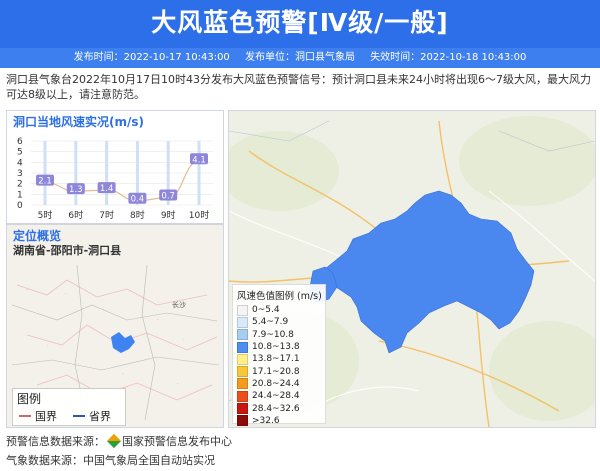  Describe the element at coordinates (281, 310) in the screenshot. I see `wind-legend-item: 0~5.4` at that location.